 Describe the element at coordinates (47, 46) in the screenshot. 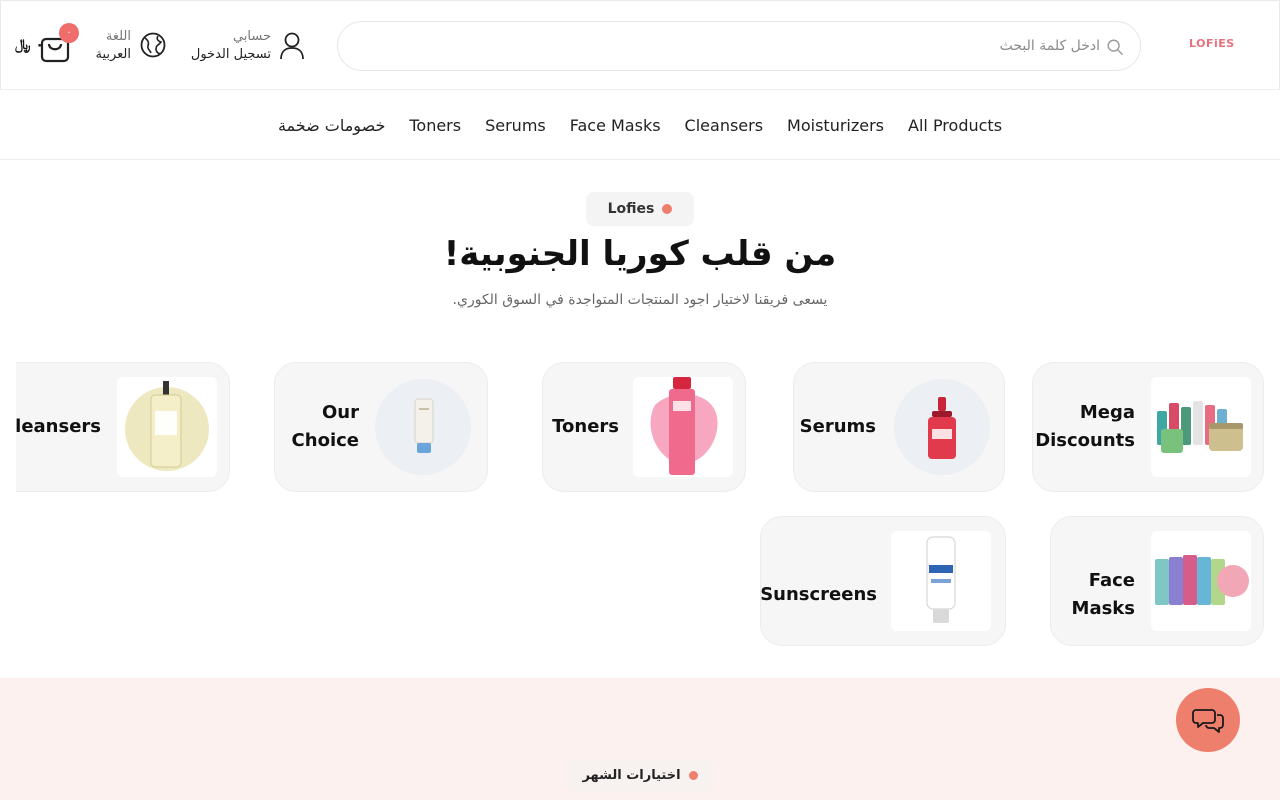

I see `cart-button: ٠ ﷼ ٠` at that location.